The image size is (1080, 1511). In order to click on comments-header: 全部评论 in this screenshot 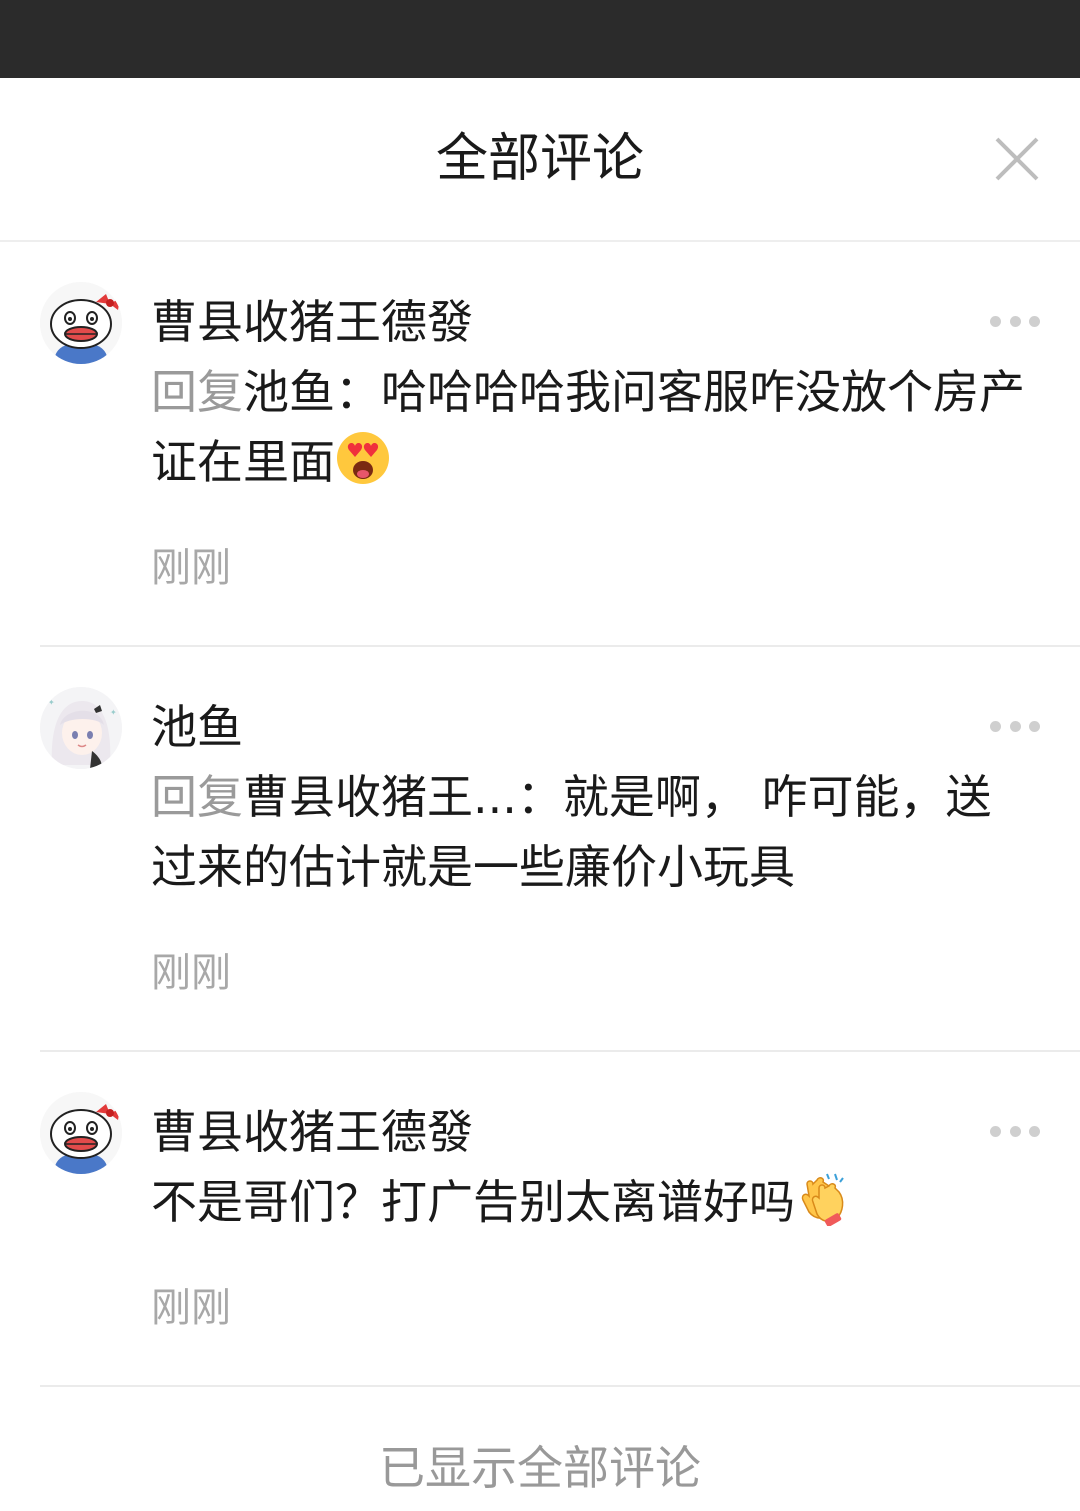, I will do `click(540, 160)`.